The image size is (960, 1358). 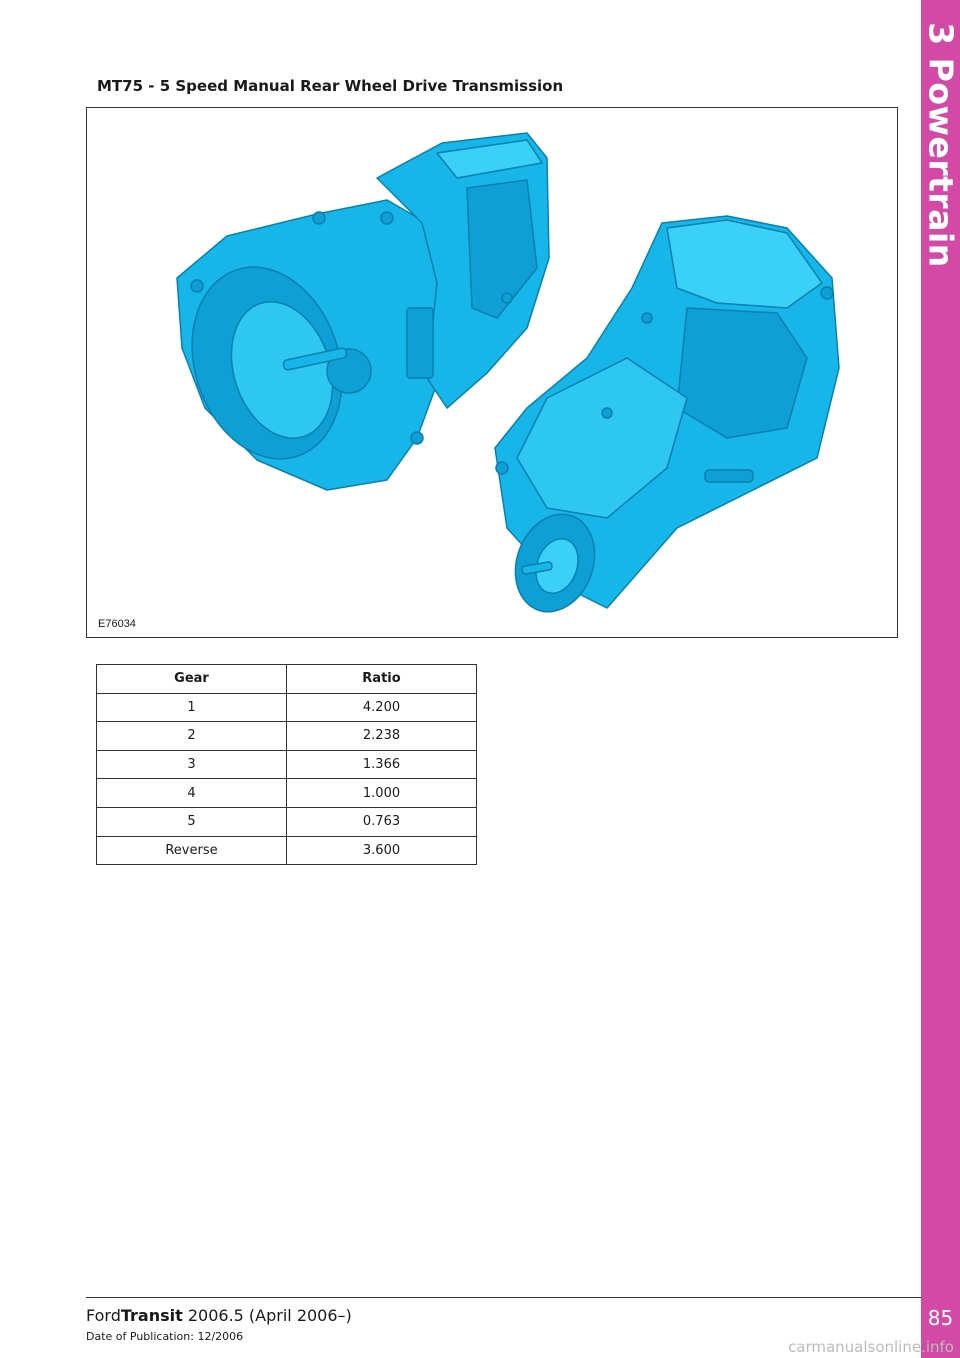 What do you see at coordinates (667, 414) in the screenshot?
I see `transmission-right-icon` at bounding box center [667, 414].